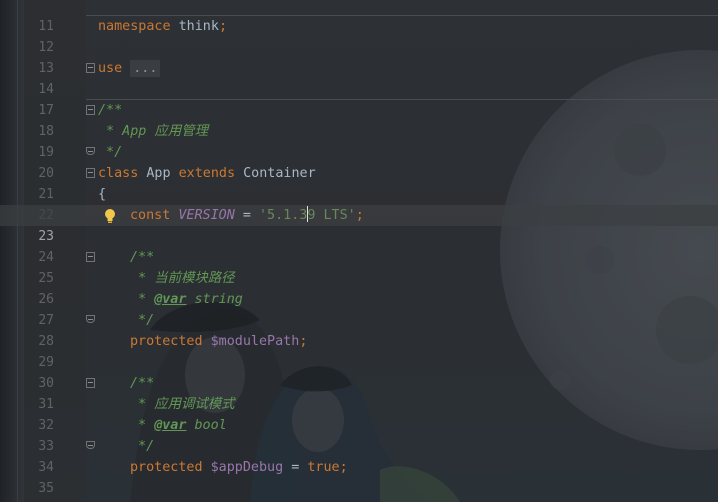 Image resolution: width=718 pixels, height=502 pixels. I want to click on code-line: 18 /**, so click(359, 119).